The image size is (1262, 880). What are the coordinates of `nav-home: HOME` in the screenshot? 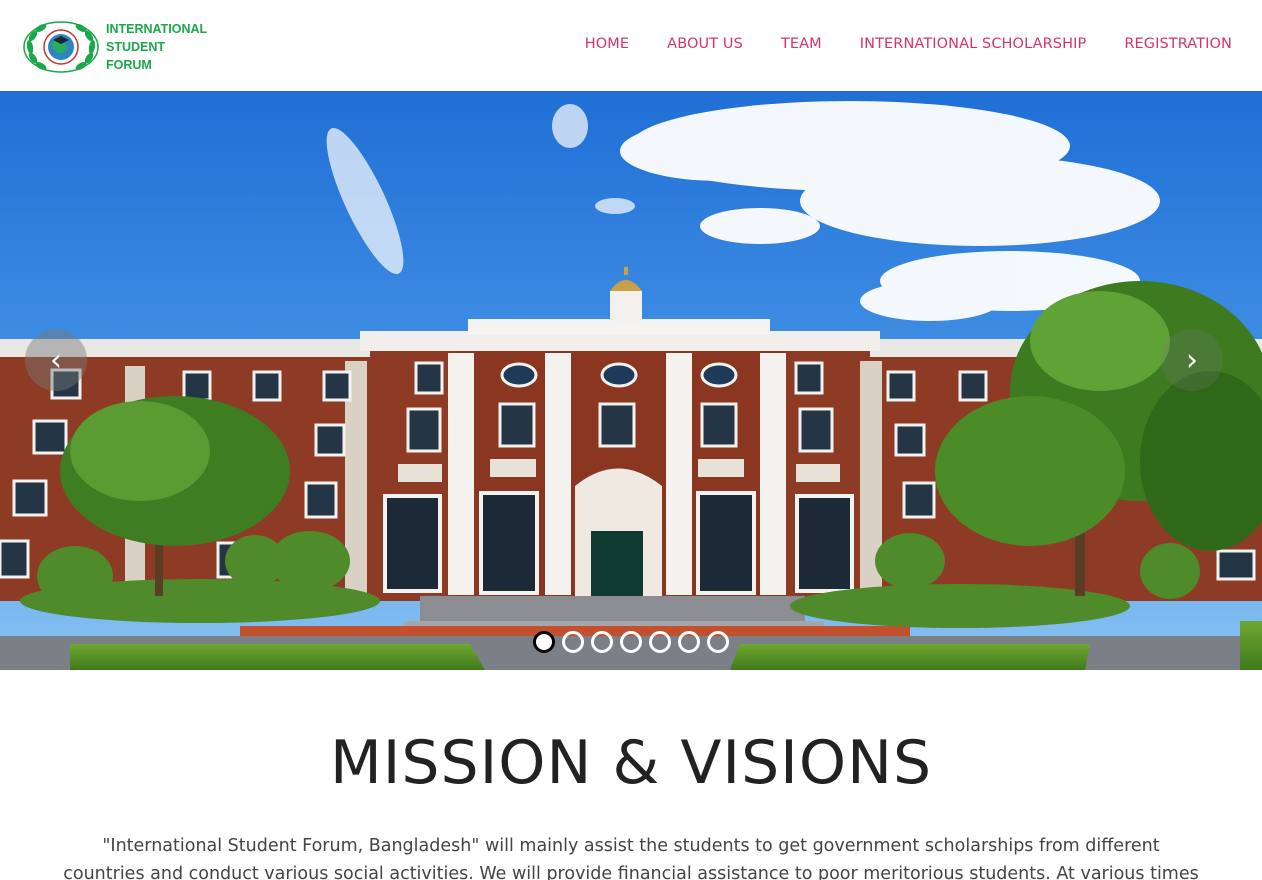 It's located at (607, 44).